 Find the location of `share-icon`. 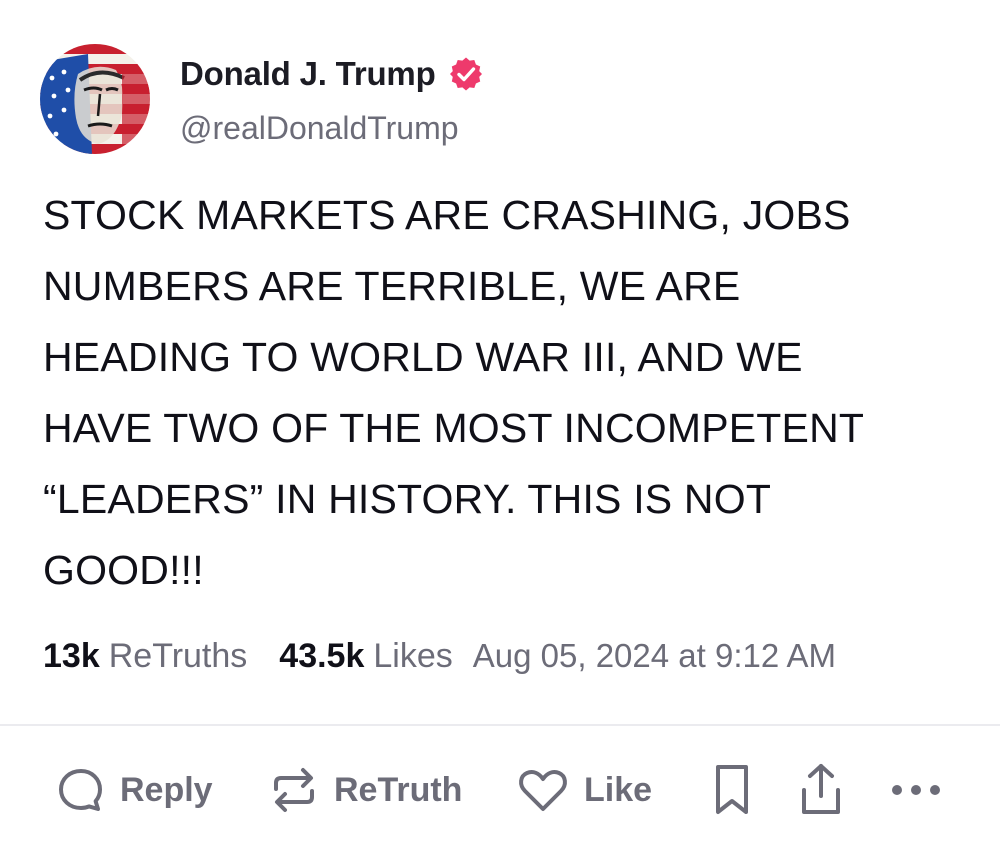

share-icon is located at coordinates (821, 790).